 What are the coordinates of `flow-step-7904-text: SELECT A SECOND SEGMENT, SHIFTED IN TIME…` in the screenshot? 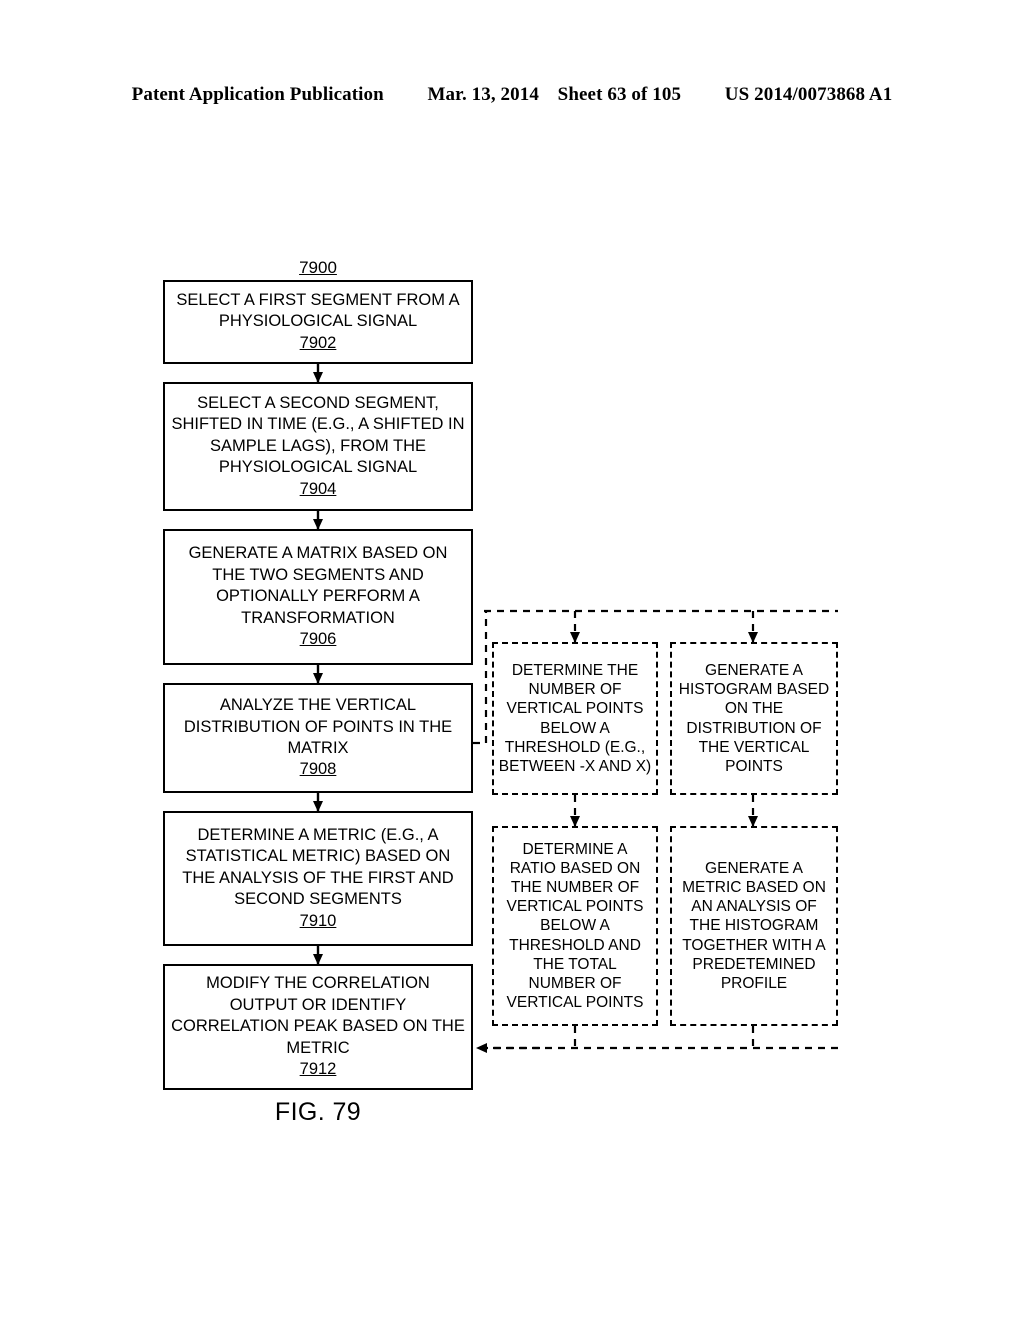 It's located at (318, 435).